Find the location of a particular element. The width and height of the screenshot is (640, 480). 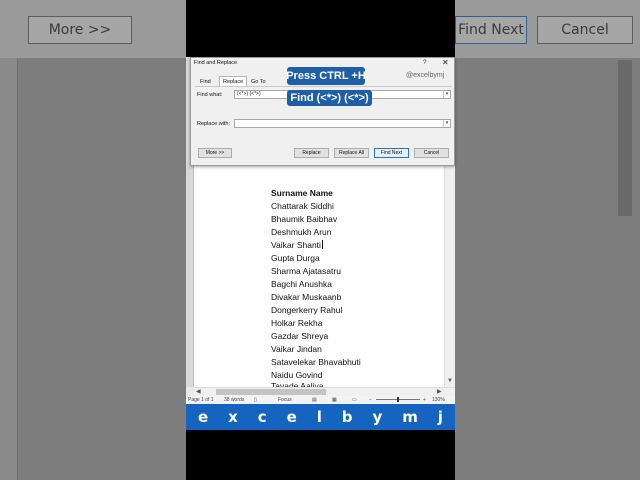

name-line: Chattarak Siddhi is located at coordinates (302, 206).